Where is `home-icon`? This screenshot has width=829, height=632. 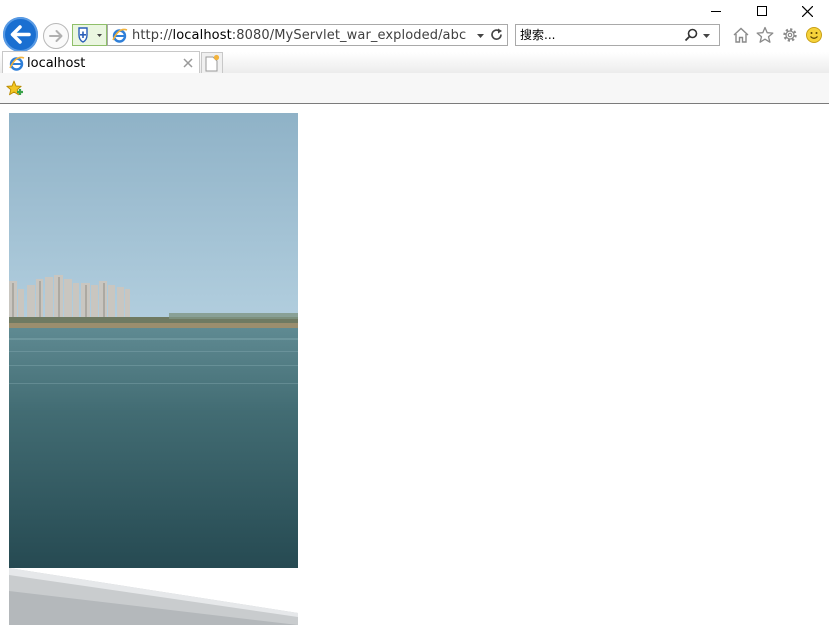
home-icon is located at coordinates (741, 35).